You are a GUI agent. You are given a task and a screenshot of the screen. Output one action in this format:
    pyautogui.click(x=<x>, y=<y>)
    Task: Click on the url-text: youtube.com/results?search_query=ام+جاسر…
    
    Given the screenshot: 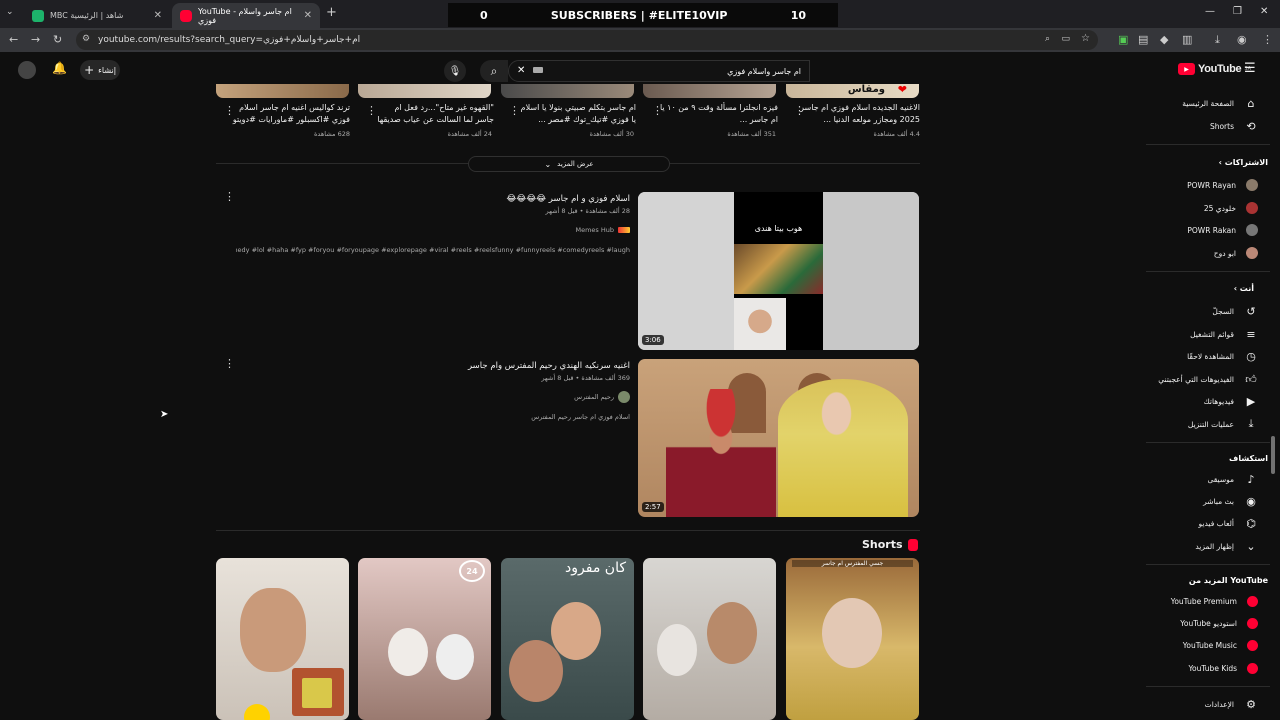 What is the action you would take?
    pyautogui.click(x=229, y=40)
    